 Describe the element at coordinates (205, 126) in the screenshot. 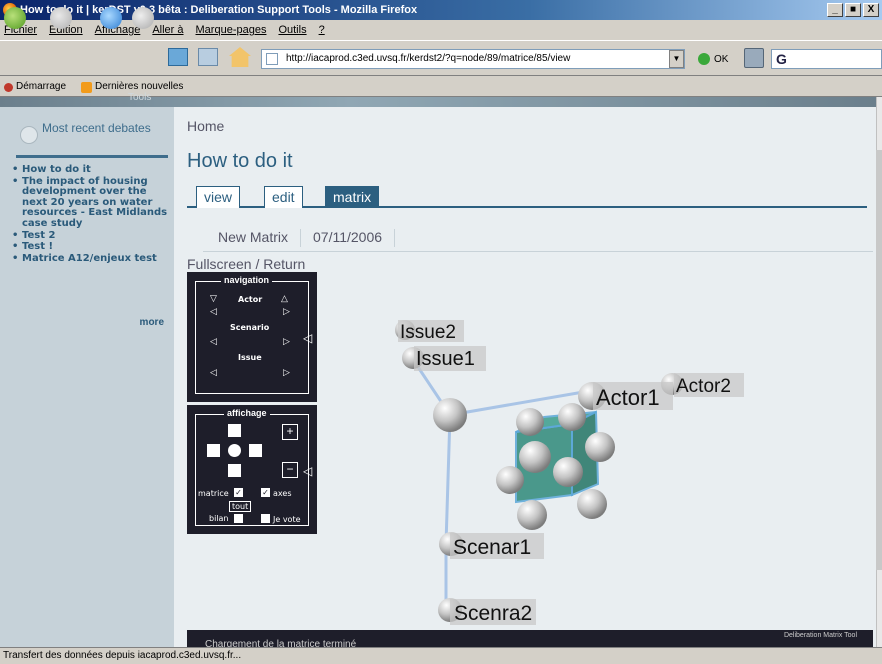

I see `breadcrumb: Home` at that location.